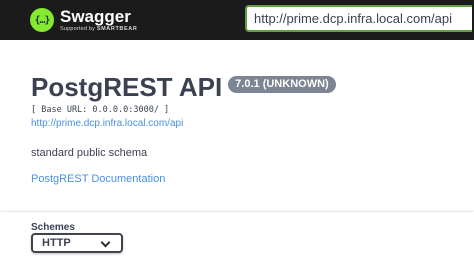 This screenshot has height=273, width=474. I want to click on version-badge: 7.0.1 (UNKNOWN), so click(282, 84).